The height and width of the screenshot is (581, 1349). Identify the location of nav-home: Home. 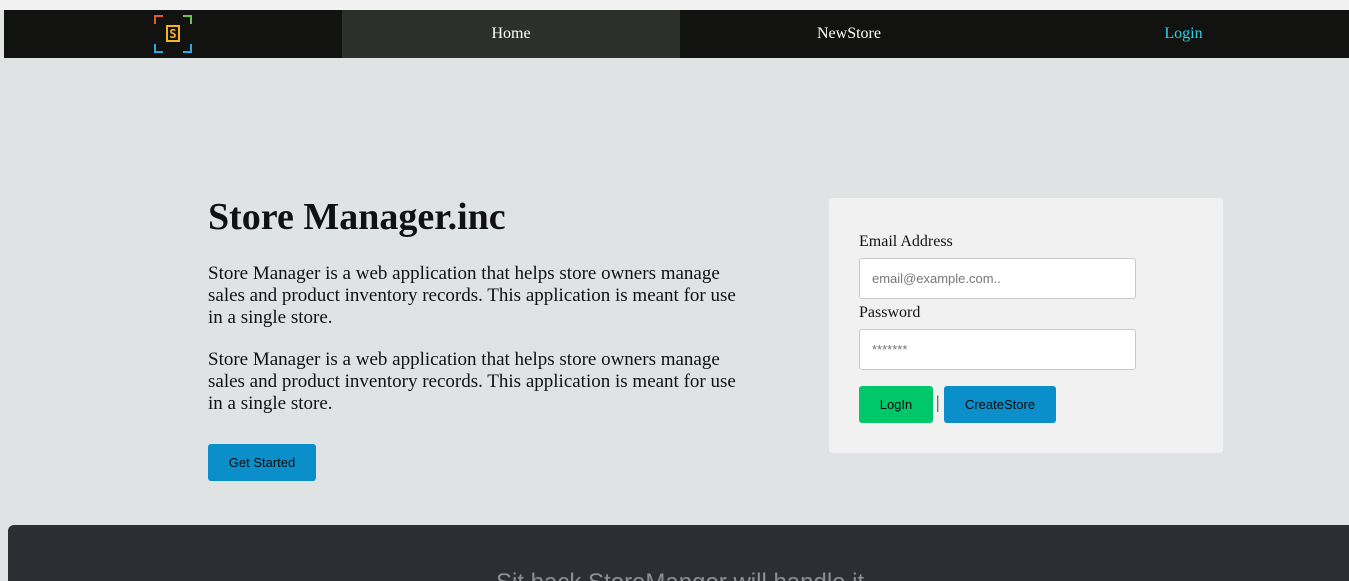
(511, 34).